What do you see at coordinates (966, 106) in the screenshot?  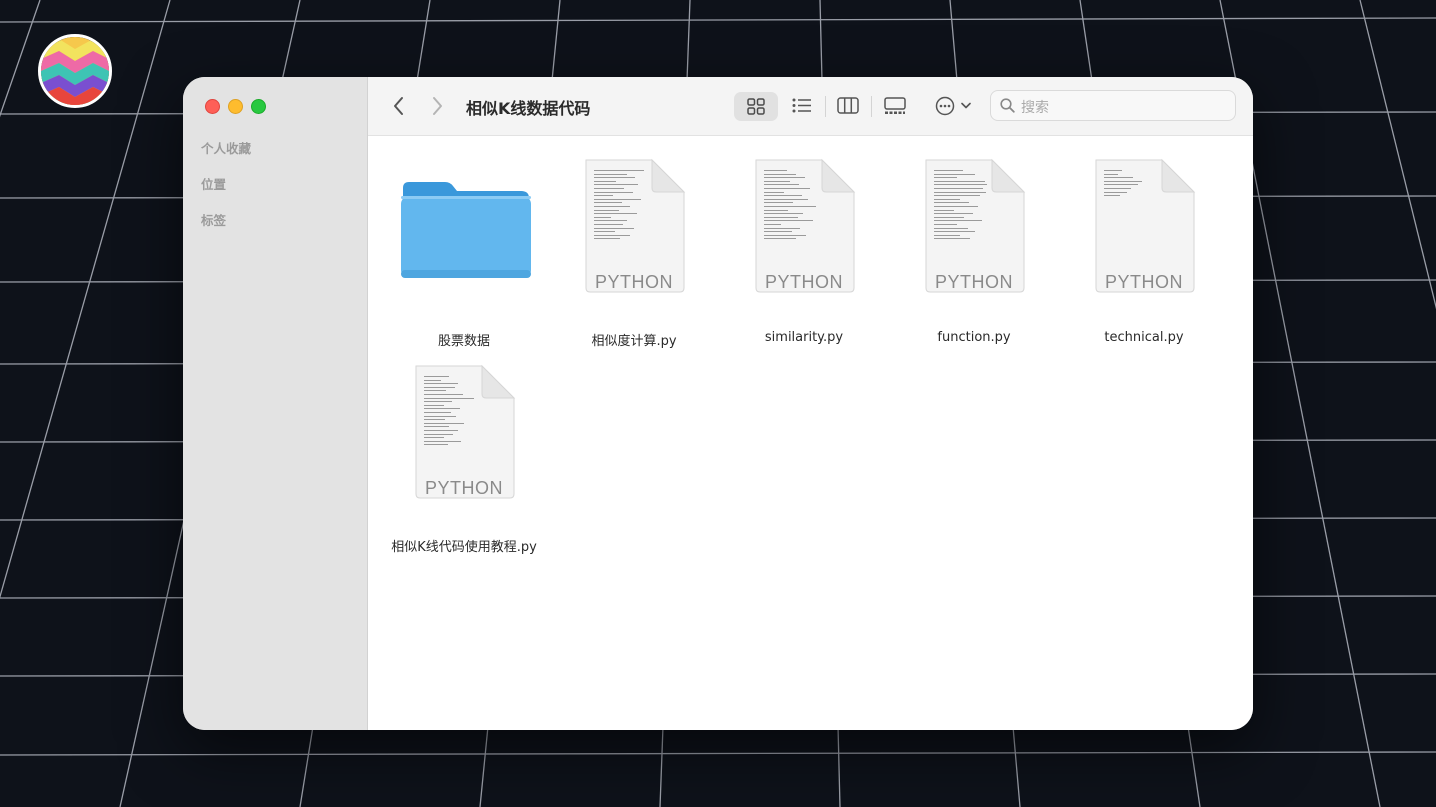 I see `chevron-down-icon` at bounding box center [966, 106].